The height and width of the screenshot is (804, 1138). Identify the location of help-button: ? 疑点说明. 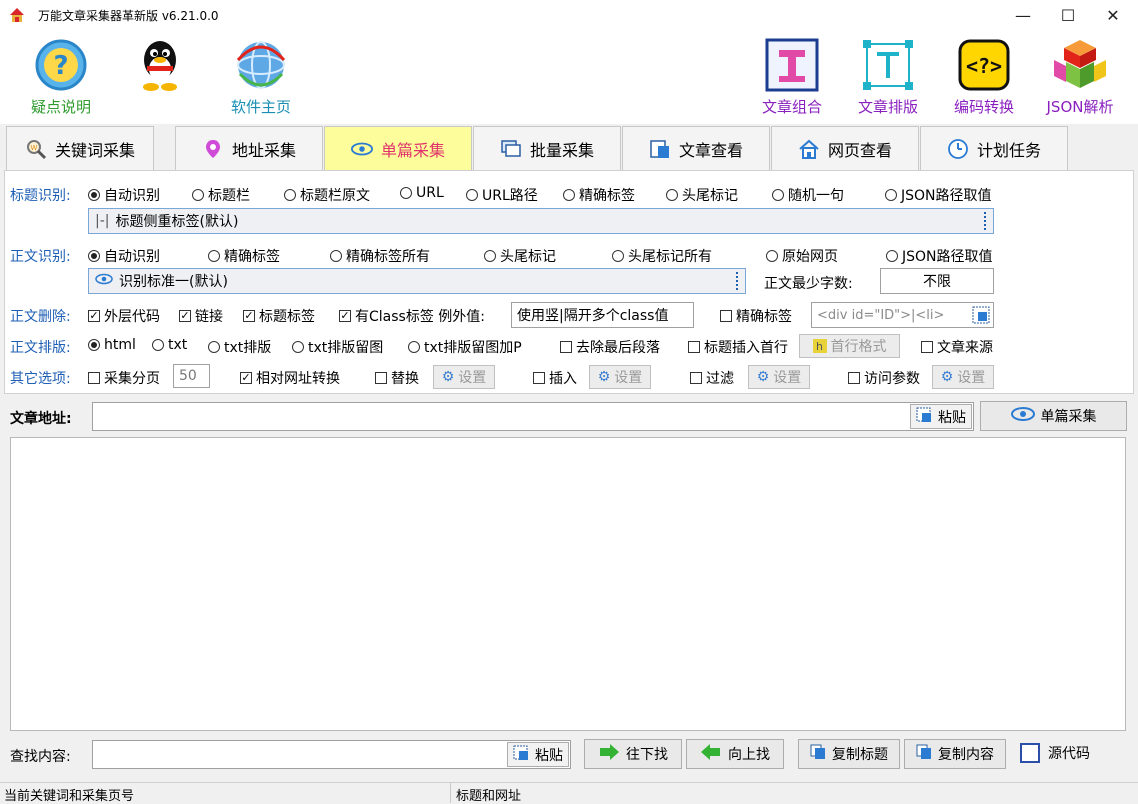
(61, 77).